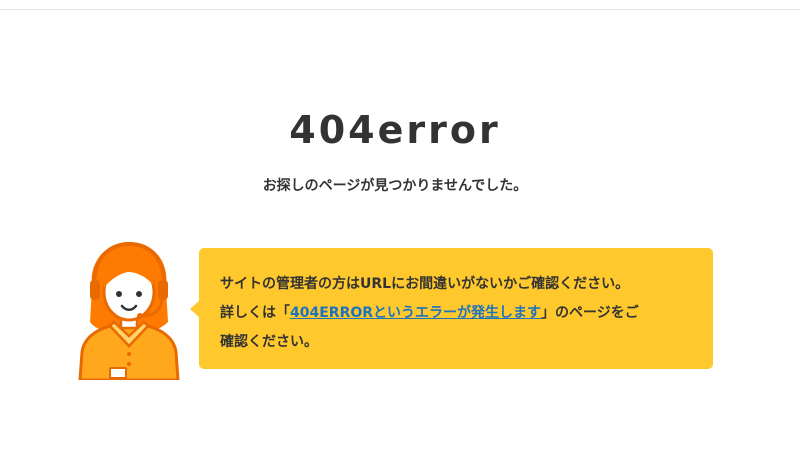 This screenshot has height=457, width=800. I want to click on top-bar, so click(400, 5).